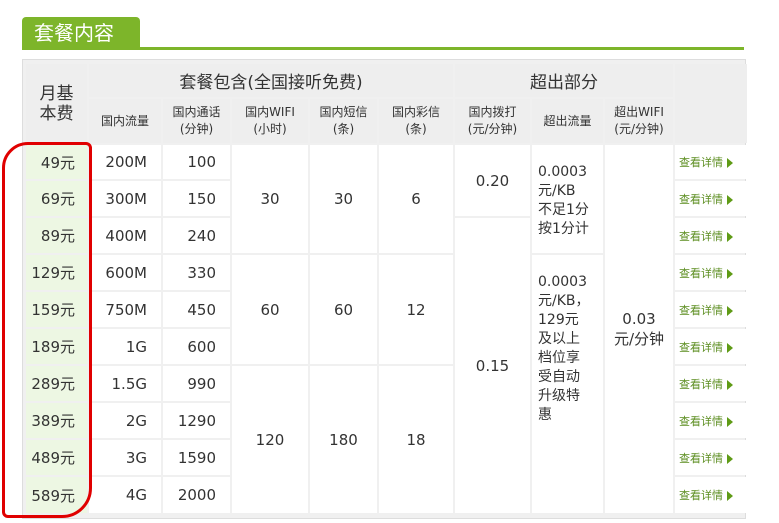  I want to click on monthly-fee-cell: 69元, so click(56, 198).